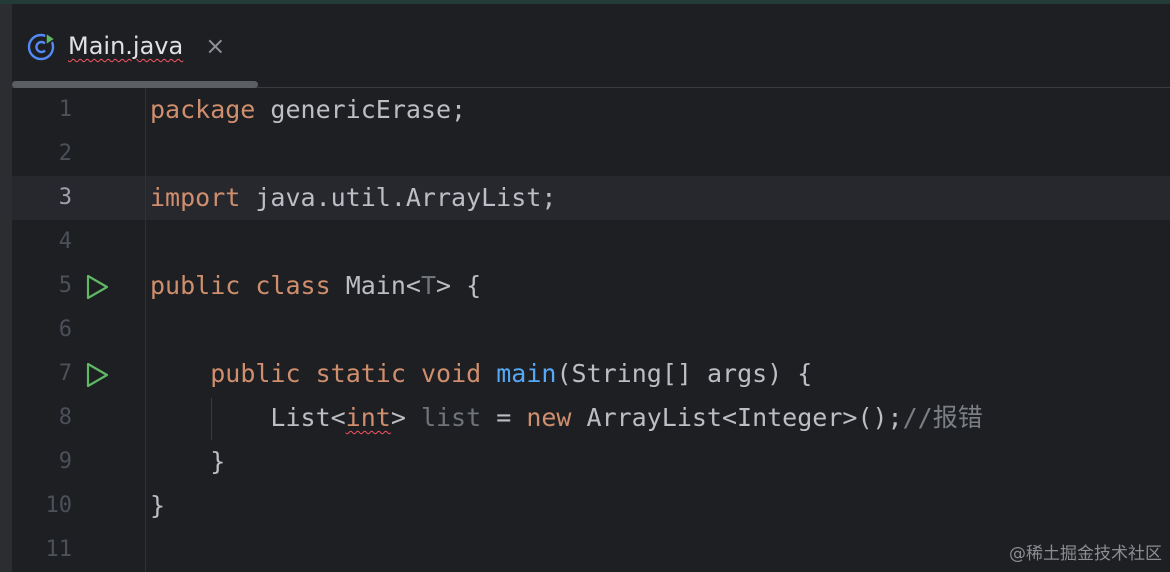 Image resolution: width=1170 pixels, height=572 pixels. Describe the element at coordinates (361, 109) in the screenshot. I see `code-token: genericErase;` at that location.